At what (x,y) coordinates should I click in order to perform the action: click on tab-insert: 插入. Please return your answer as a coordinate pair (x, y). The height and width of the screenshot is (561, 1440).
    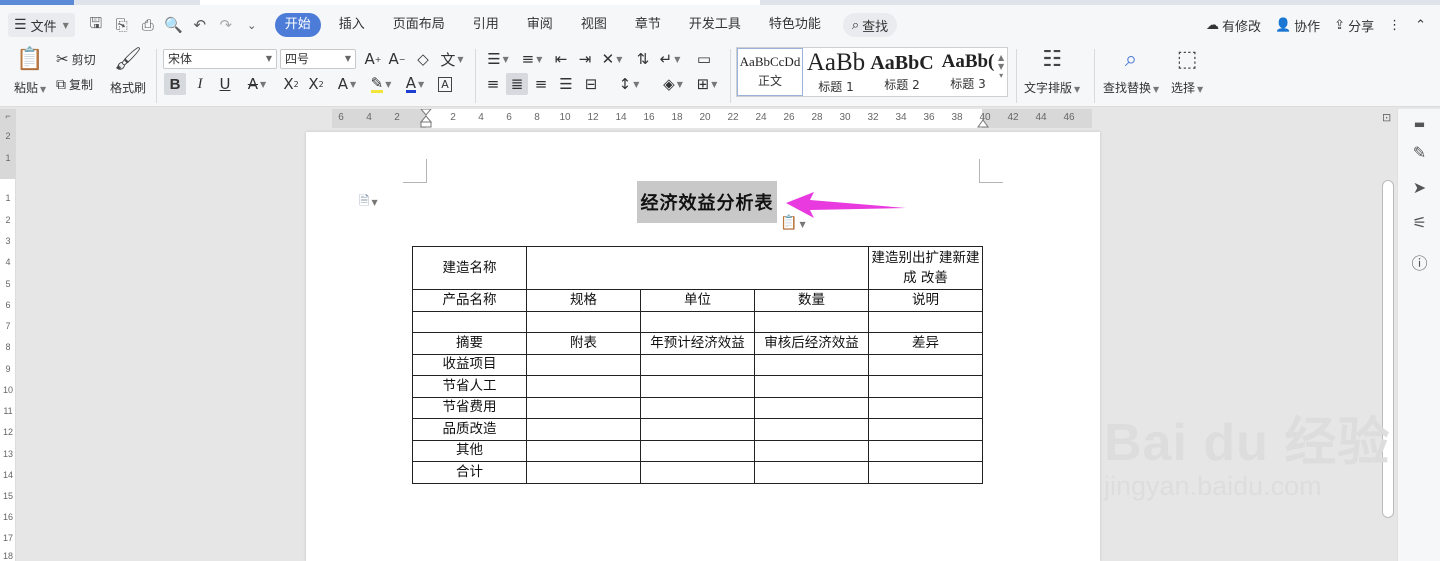
    Looking at the image, I should click on (352, 25).